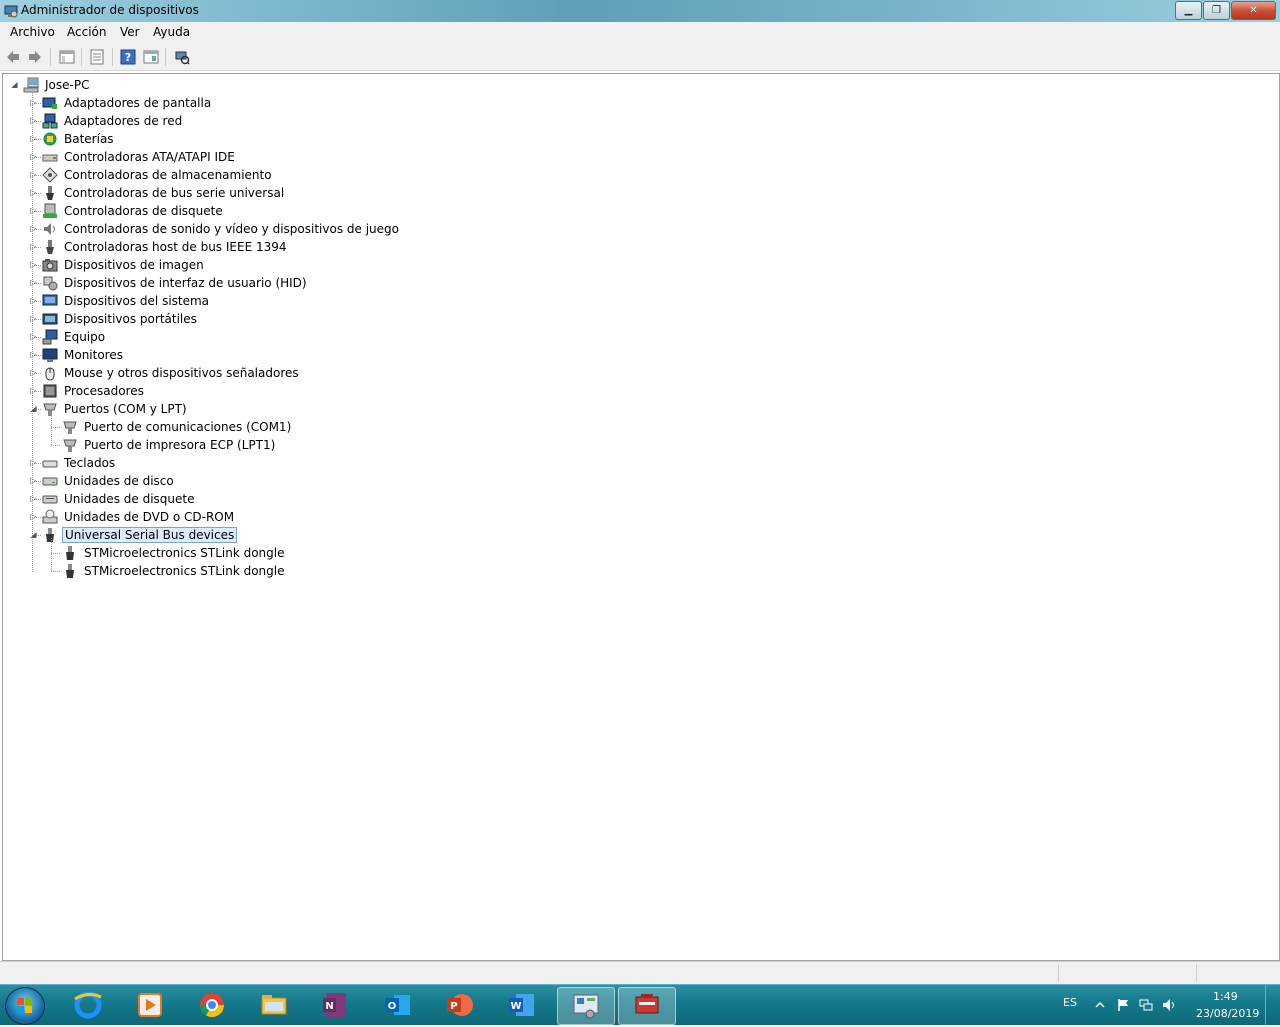 This screenshot has height=1027, width=1280. I want to click on show-desktop-button, so click(1272, 1005).